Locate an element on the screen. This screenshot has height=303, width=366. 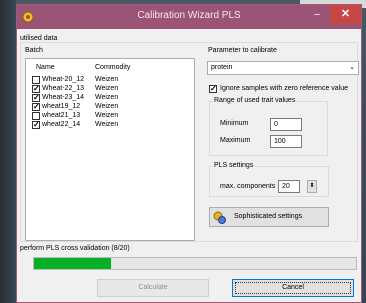
max-components-input: 20 is located at coordinates (289, 186).